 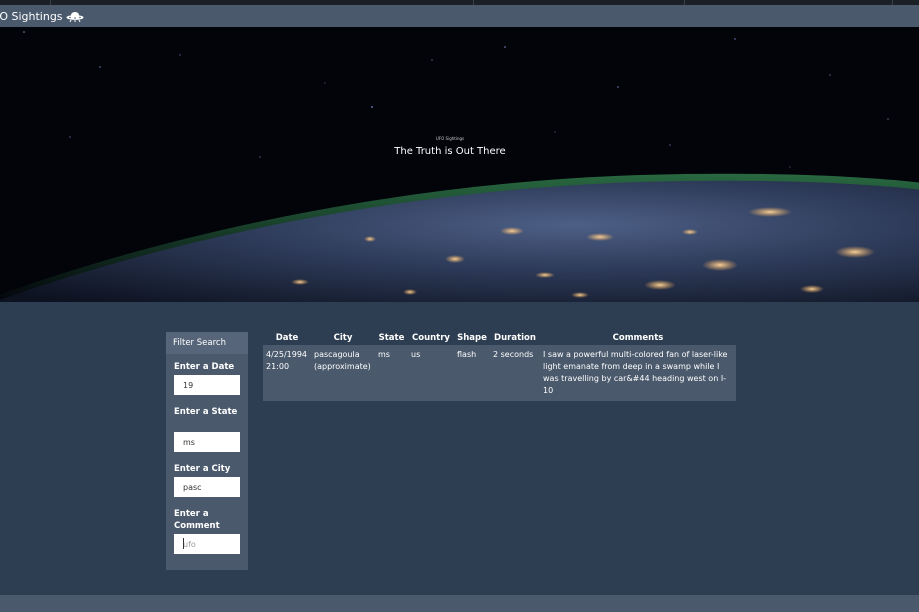 What do you see at coordinates (287, 373) in the screenshot?
I see `cell-date: 4/25/1994 21:00` at bounding box center [287, 373].